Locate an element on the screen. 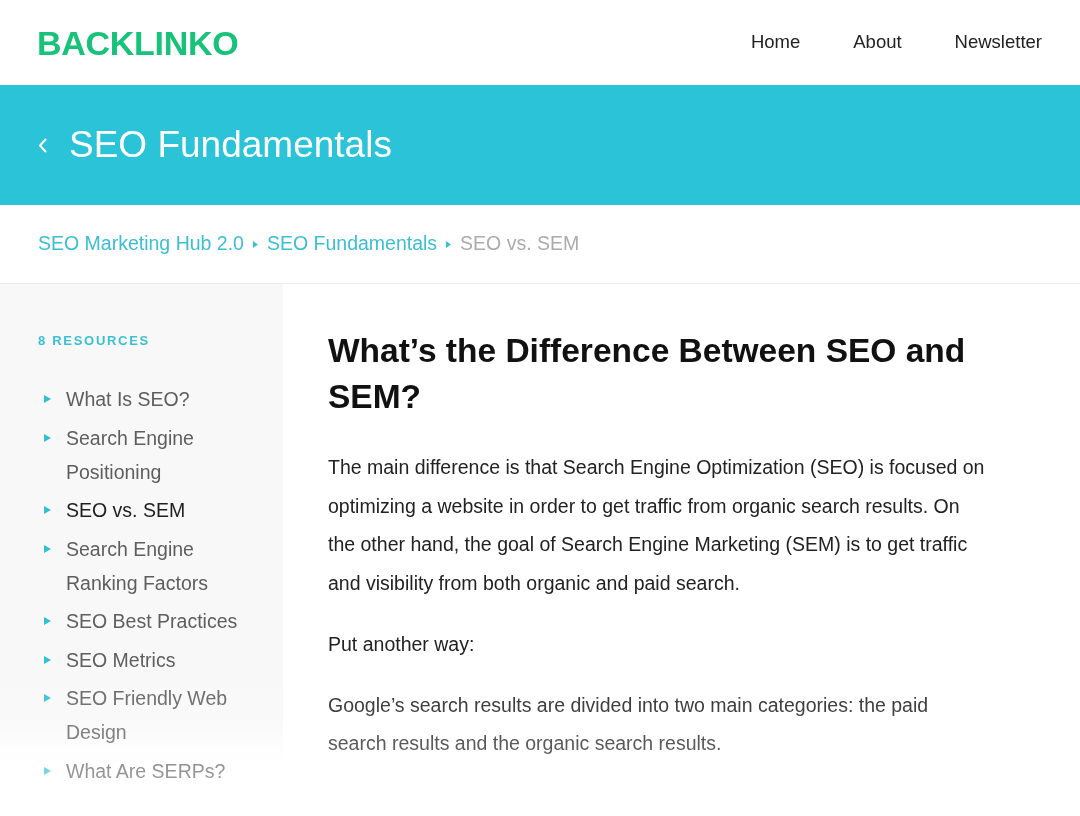 This screenshot has width=1080, height=816. article-title: What’s the Difference Between SEO and SEM? is located at coordinates (647, 374).